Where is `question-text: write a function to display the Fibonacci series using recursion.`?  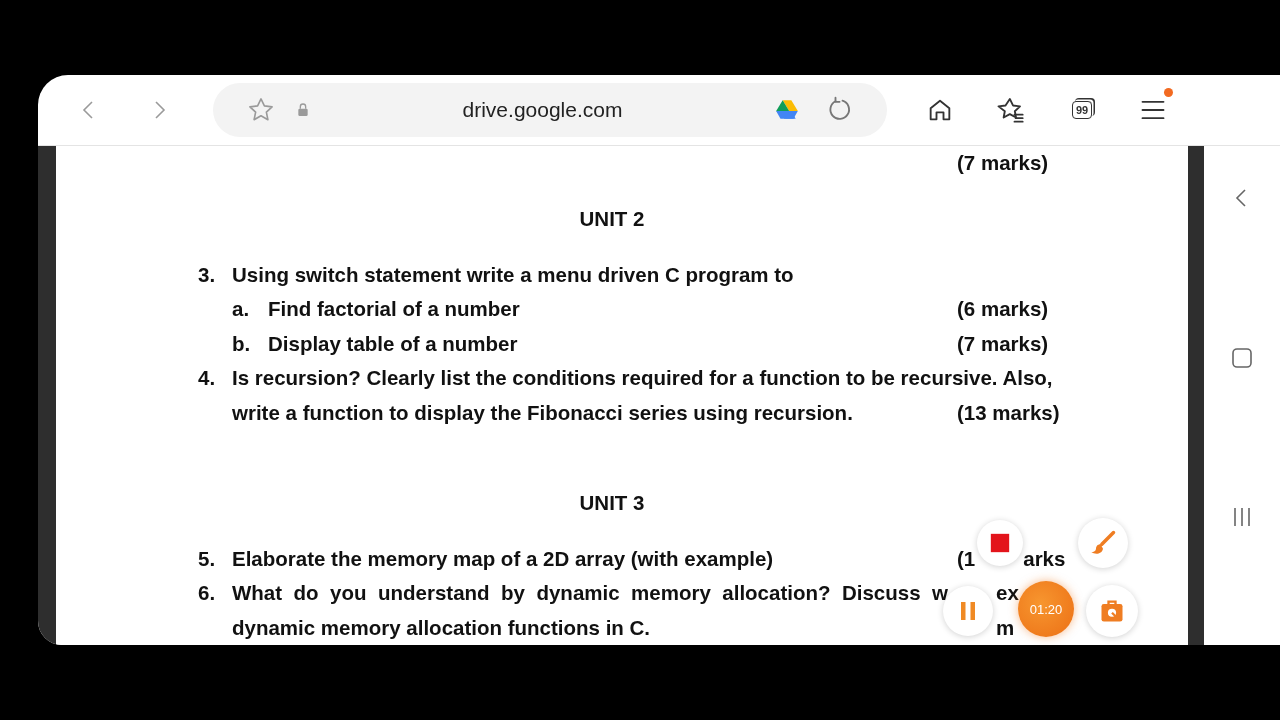
question-text: write a function to display the Fibonacci series using recursion. is located at coordinates (543, 412).